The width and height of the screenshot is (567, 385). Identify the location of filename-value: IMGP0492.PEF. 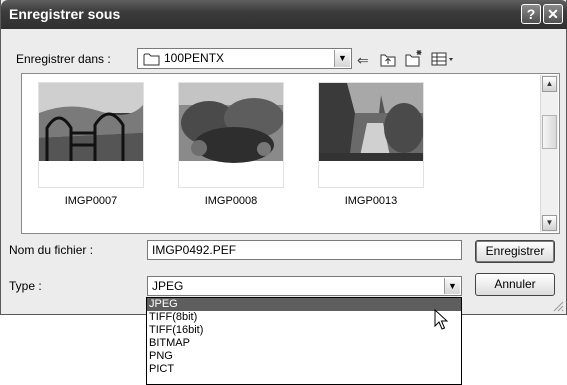
(194, 250).